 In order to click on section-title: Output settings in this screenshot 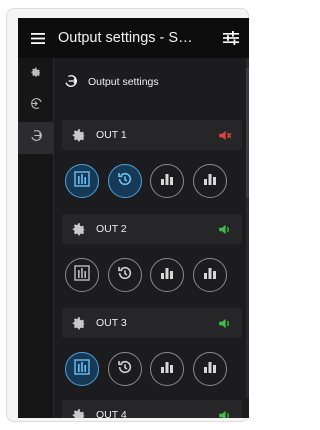, I will do `click(123, 82)`.